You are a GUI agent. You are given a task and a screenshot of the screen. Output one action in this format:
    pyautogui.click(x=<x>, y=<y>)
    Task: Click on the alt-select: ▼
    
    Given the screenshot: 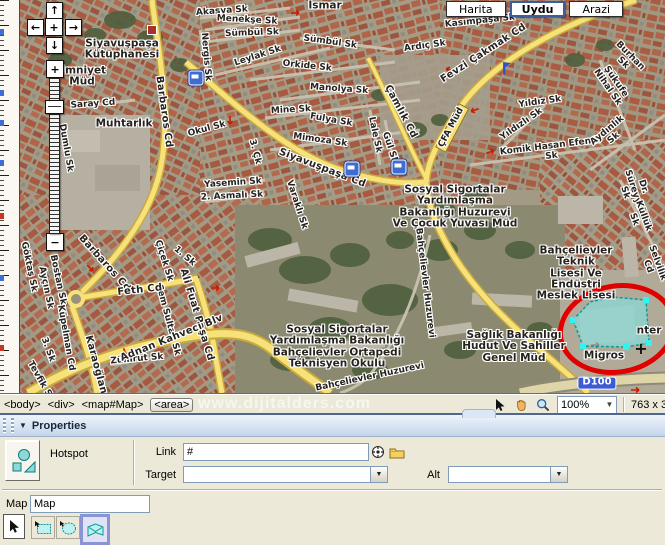 What is the action you would take?
    pyautogui.click(x=508, y=474)
    